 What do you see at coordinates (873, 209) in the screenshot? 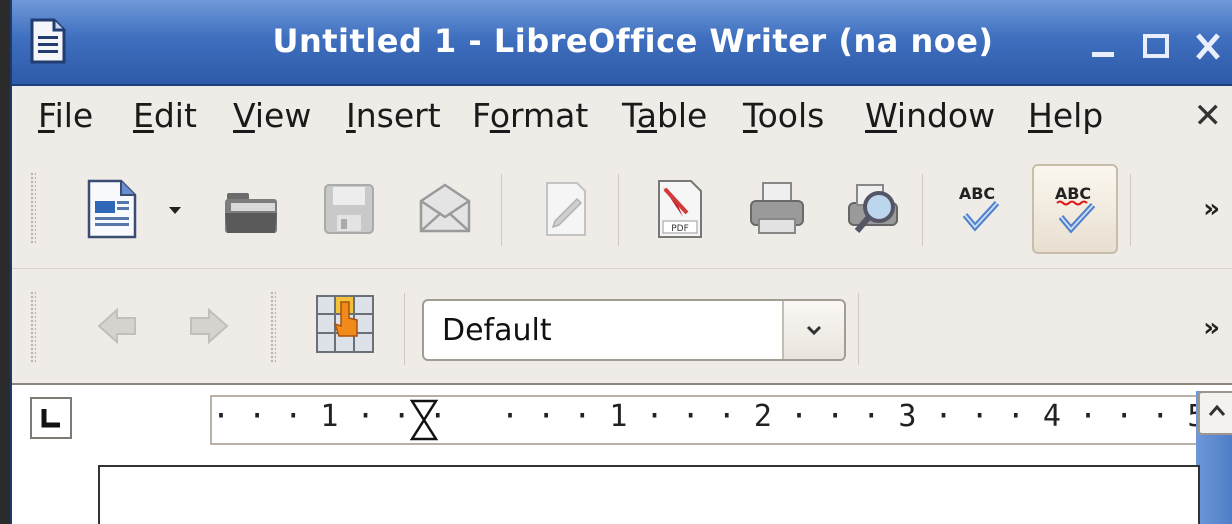
I see `print-preview-icon` at bounding box center [873, 209].